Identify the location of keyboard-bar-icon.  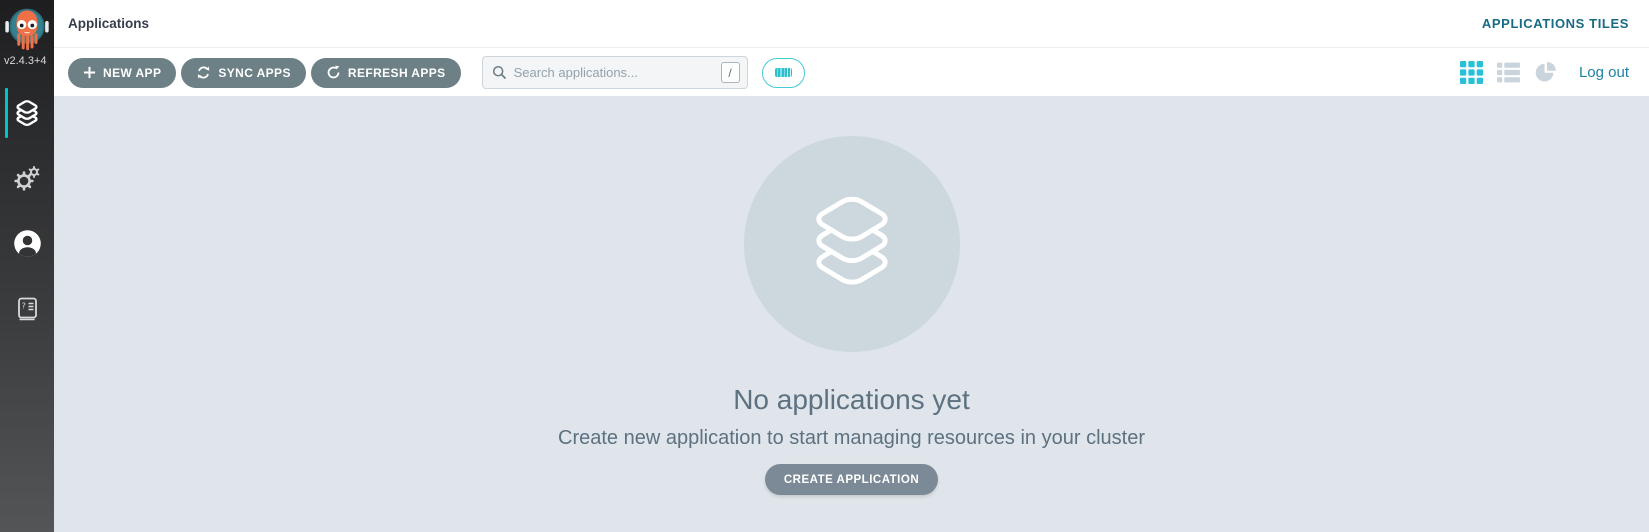
(783, 72).